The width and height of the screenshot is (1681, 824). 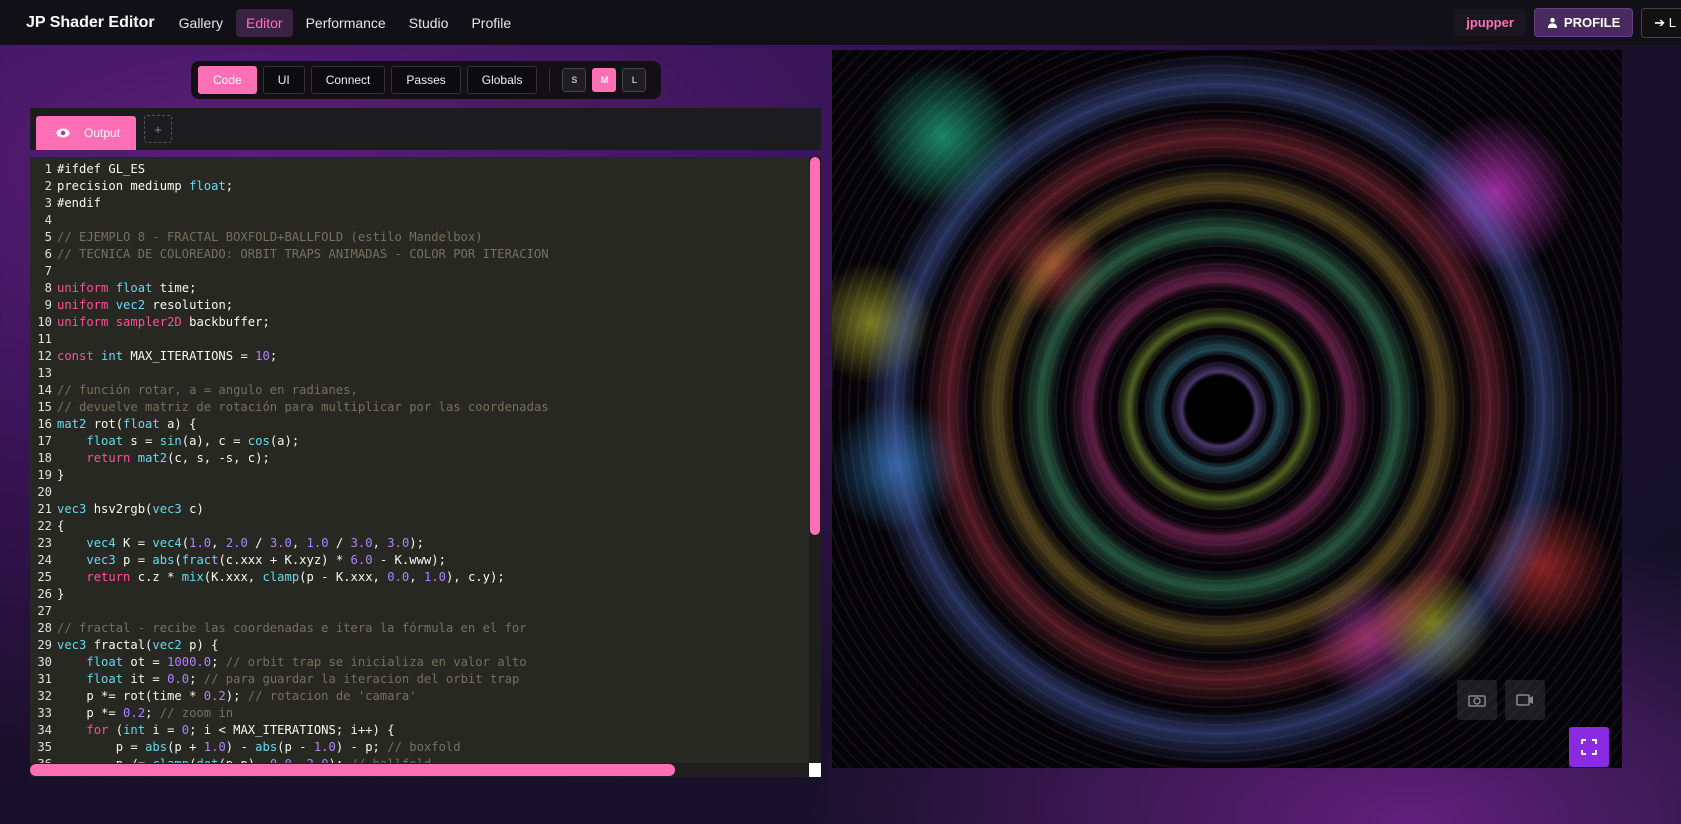 What do you see at coordinates (90, 23) in the screenshot?
I see `brand-title: JP Shader Editor` at bounding box center [90, 23].